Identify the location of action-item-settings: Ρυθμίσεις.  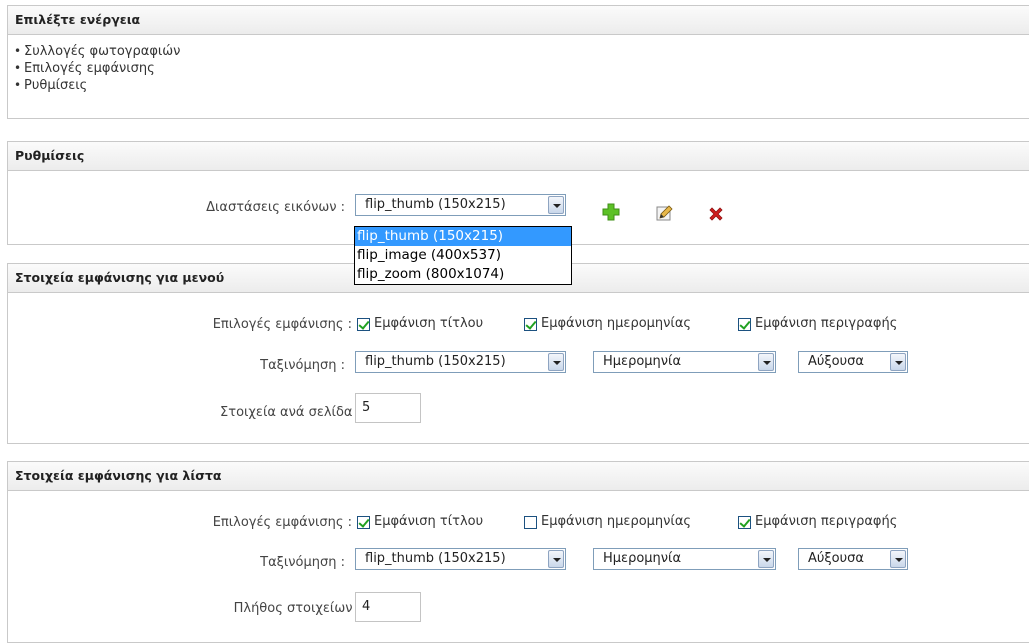
(521, 85).